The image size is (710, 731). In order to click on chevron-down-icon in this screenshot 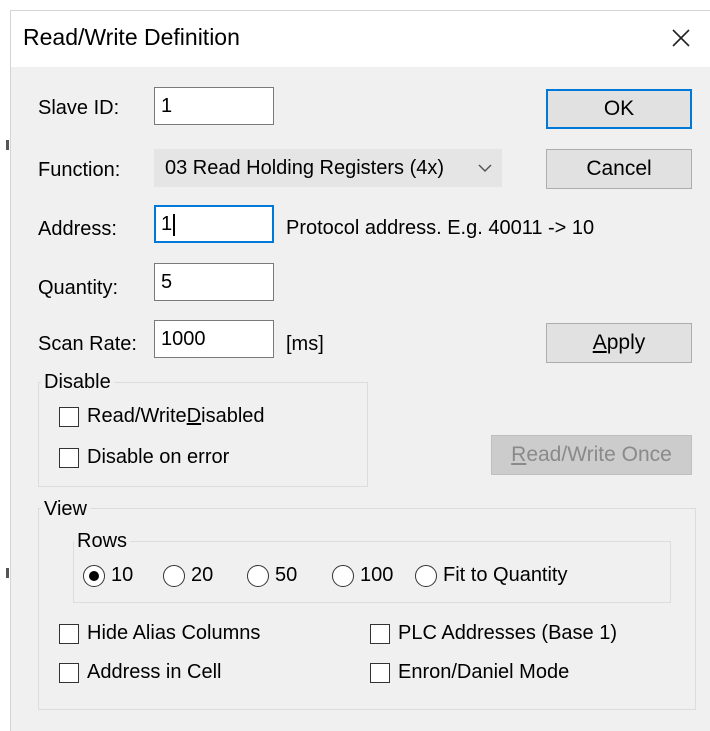, I will do `click(485, 168)`.